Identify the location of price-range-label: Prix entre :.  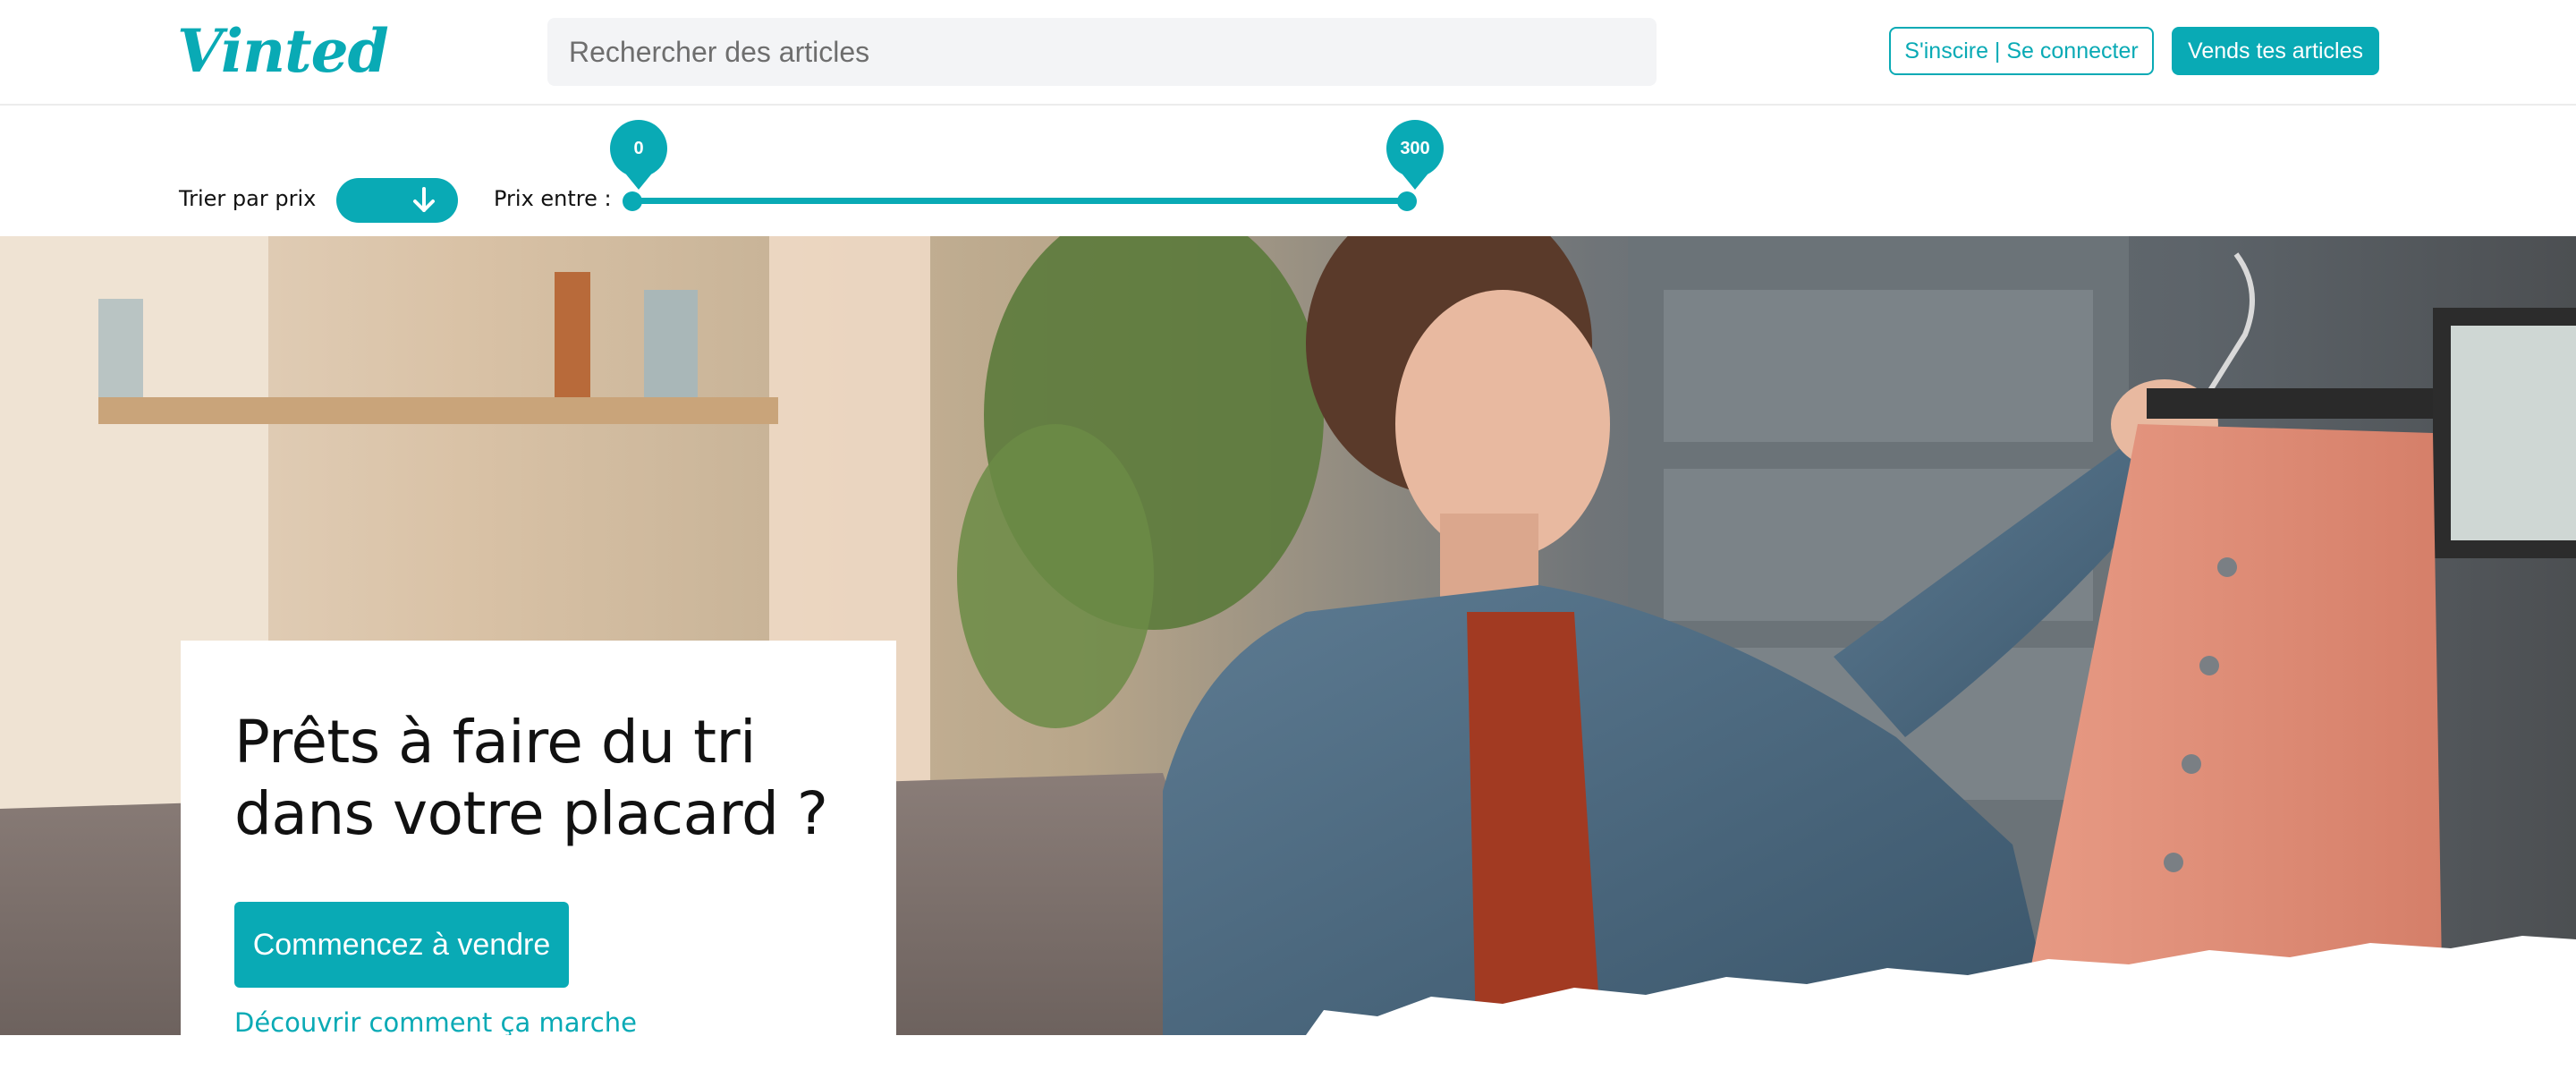
(553, 198).